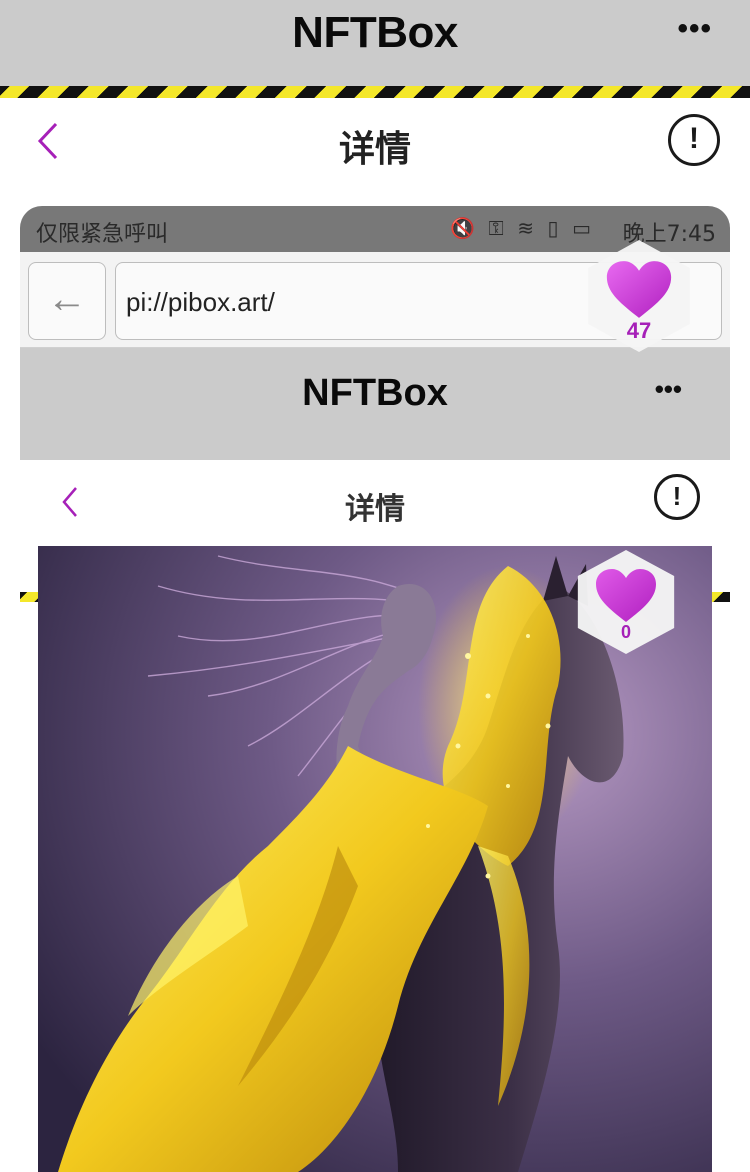 This screenshot has height=1172, width=750. Describe the element at coordinates (375, 32) in the screenshot. I see `app-title: NFTBox` at that location.